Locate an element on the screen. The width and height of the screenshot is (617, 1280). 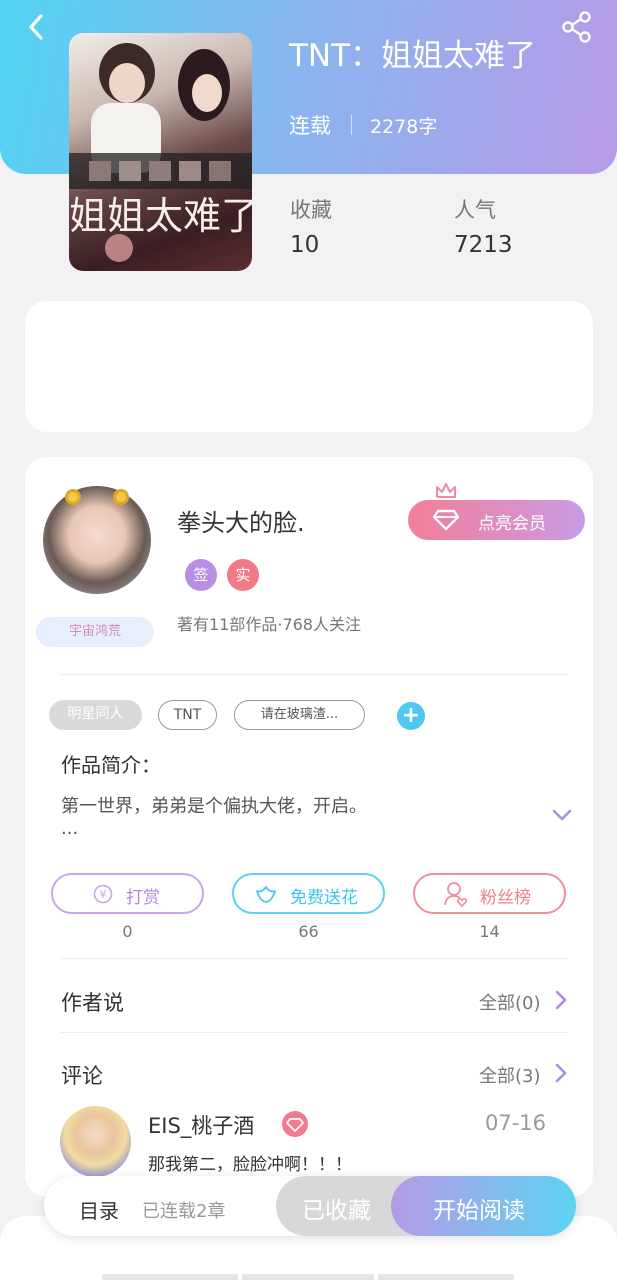
commenter-avatar is located at coordinates (95, 1141).